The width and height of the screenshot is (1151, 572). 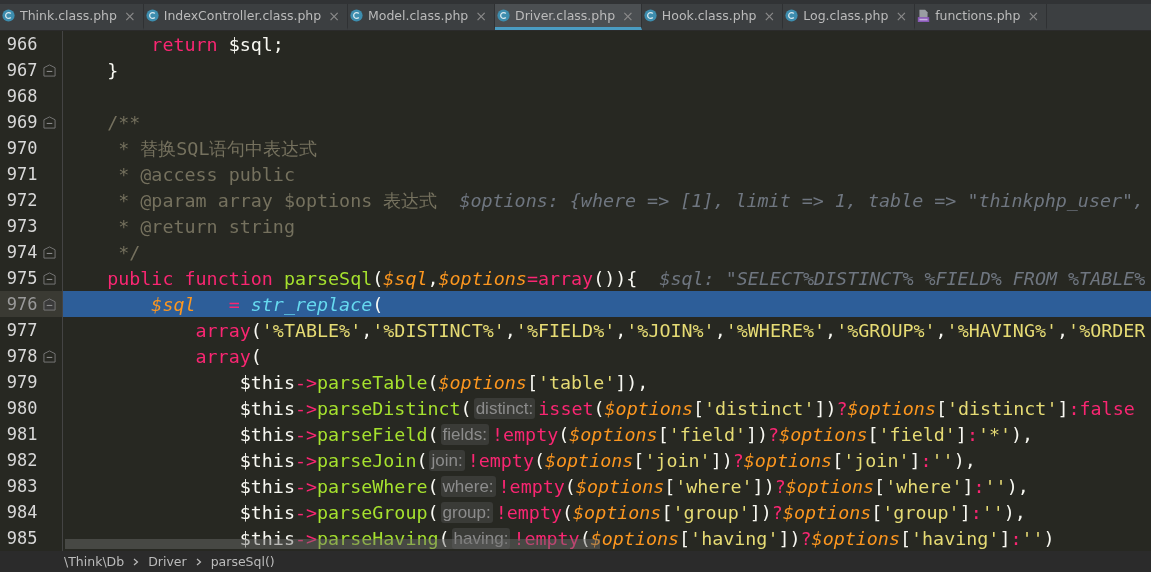 I want to click on code-text: $this->parseJoin(, so click(x=333, y=460).